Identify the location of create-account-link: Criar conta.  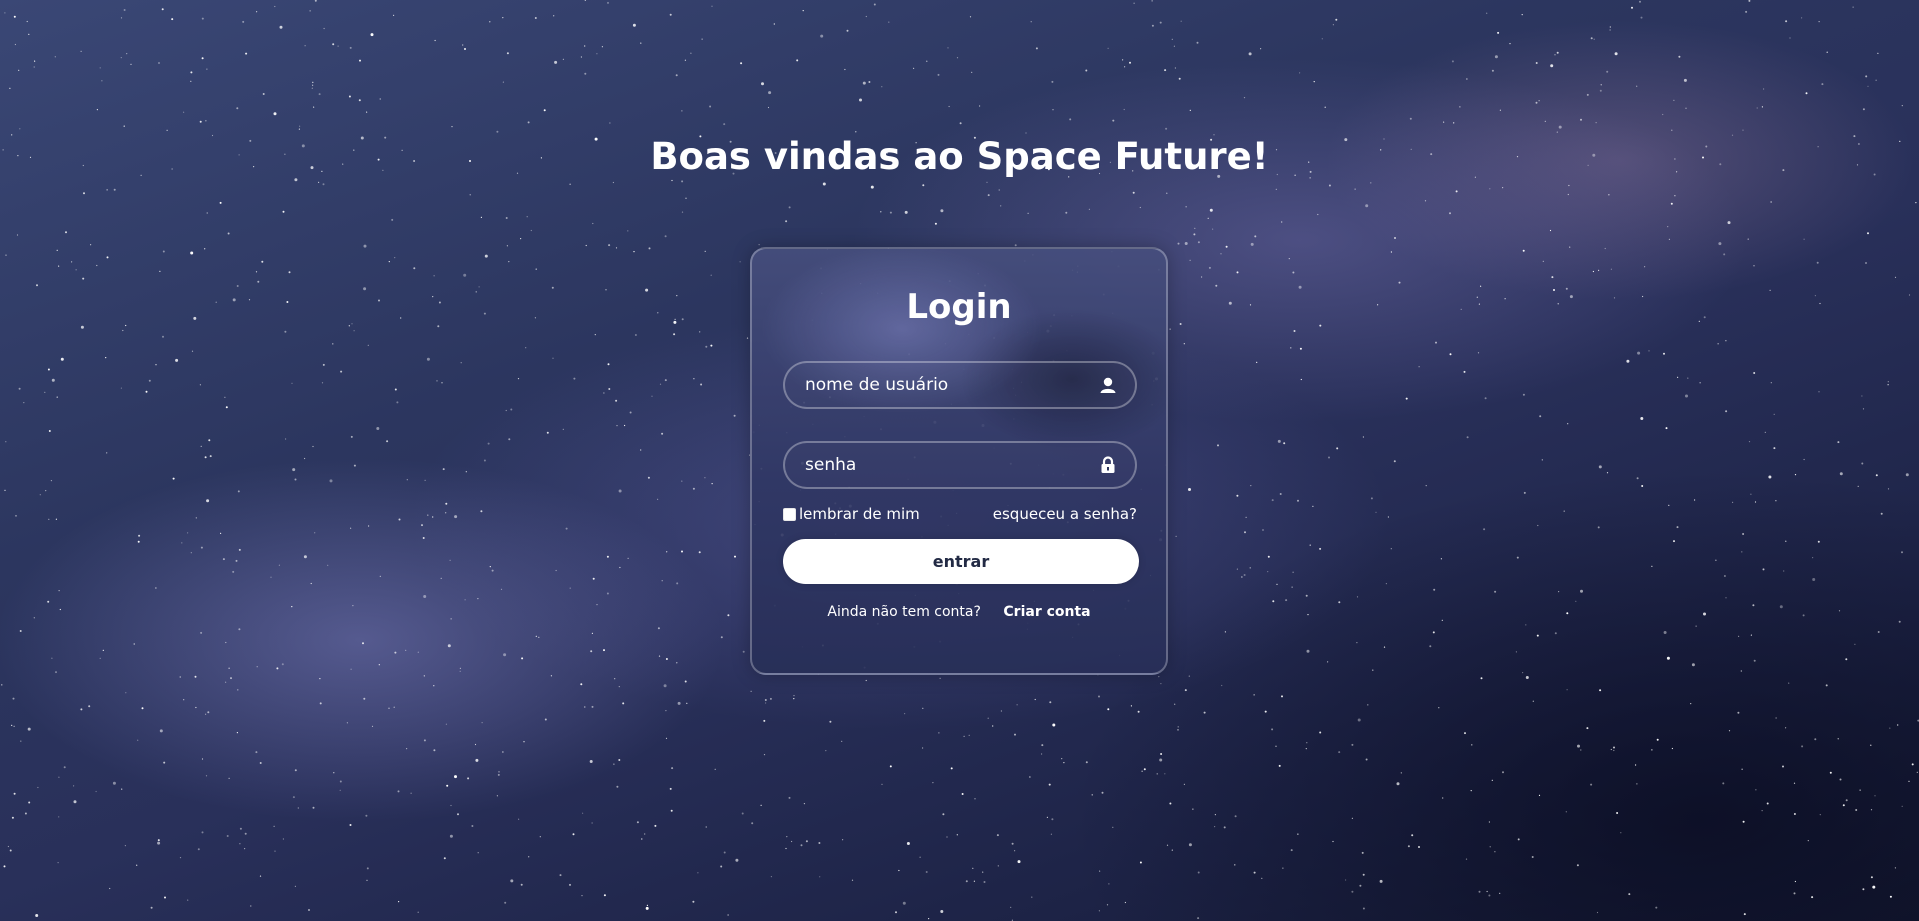
(1046, 612).